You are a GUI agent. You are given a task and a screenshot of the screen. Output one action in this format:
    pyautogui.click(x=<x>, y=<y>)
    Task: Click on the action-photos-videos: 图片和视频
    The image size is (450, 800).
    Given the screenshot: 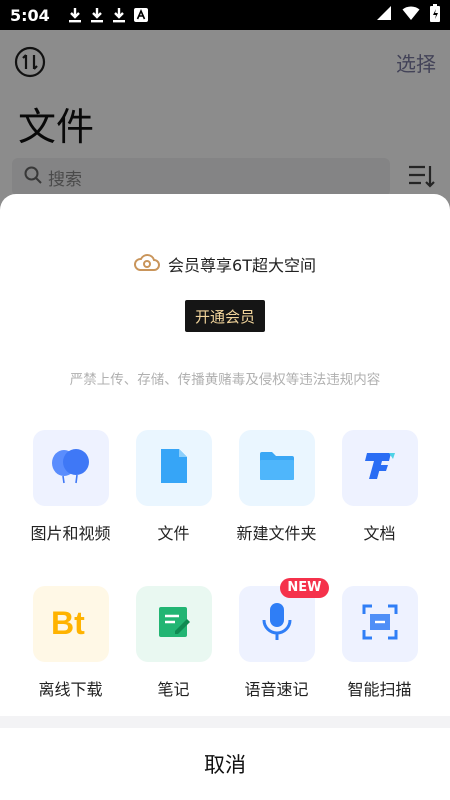 What is the action you would take?
    pyautogui.click(x=70, y=487)
    